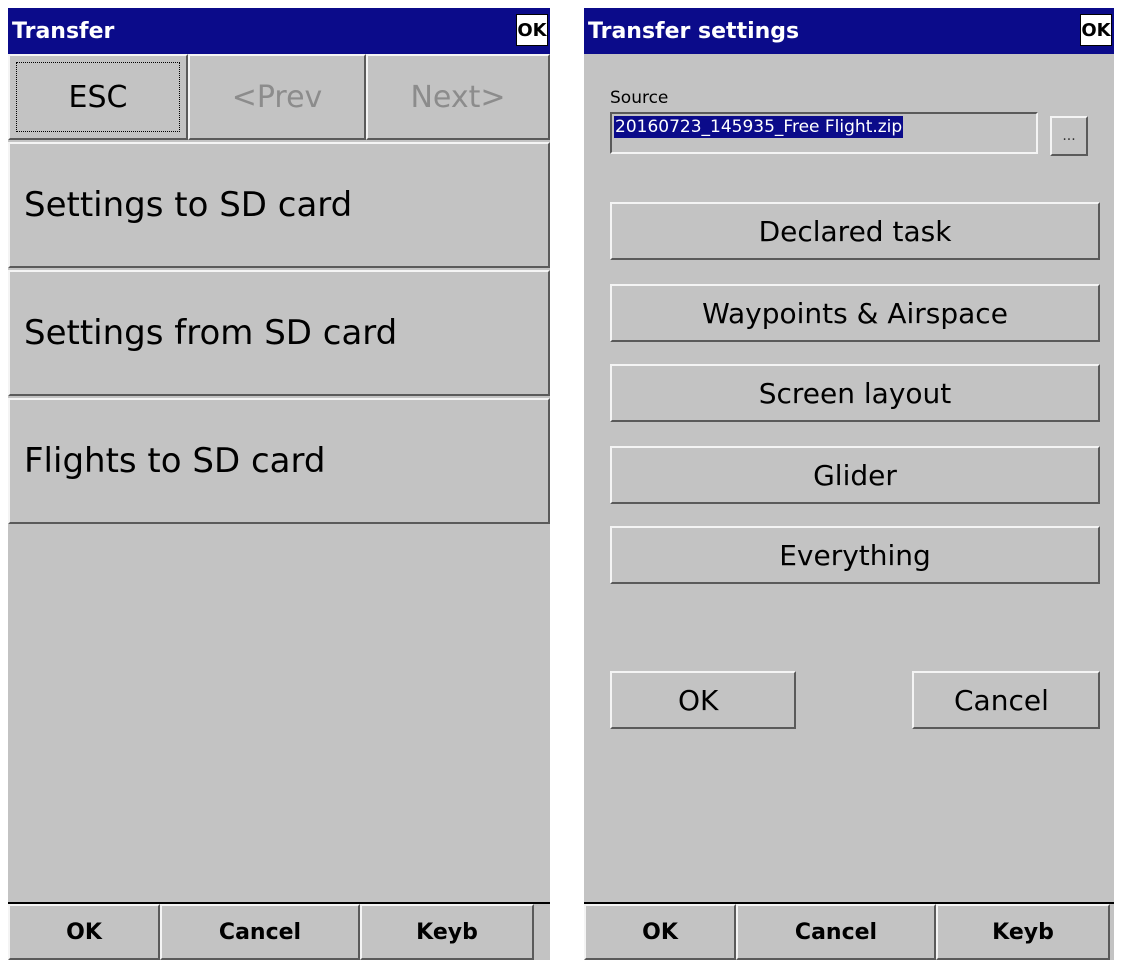 This screenshot has width=1128, height=964. Describe the element at coordinates (175, 461) in the screenshot. I see `menu-item-label: Flights to SD card` at that location.